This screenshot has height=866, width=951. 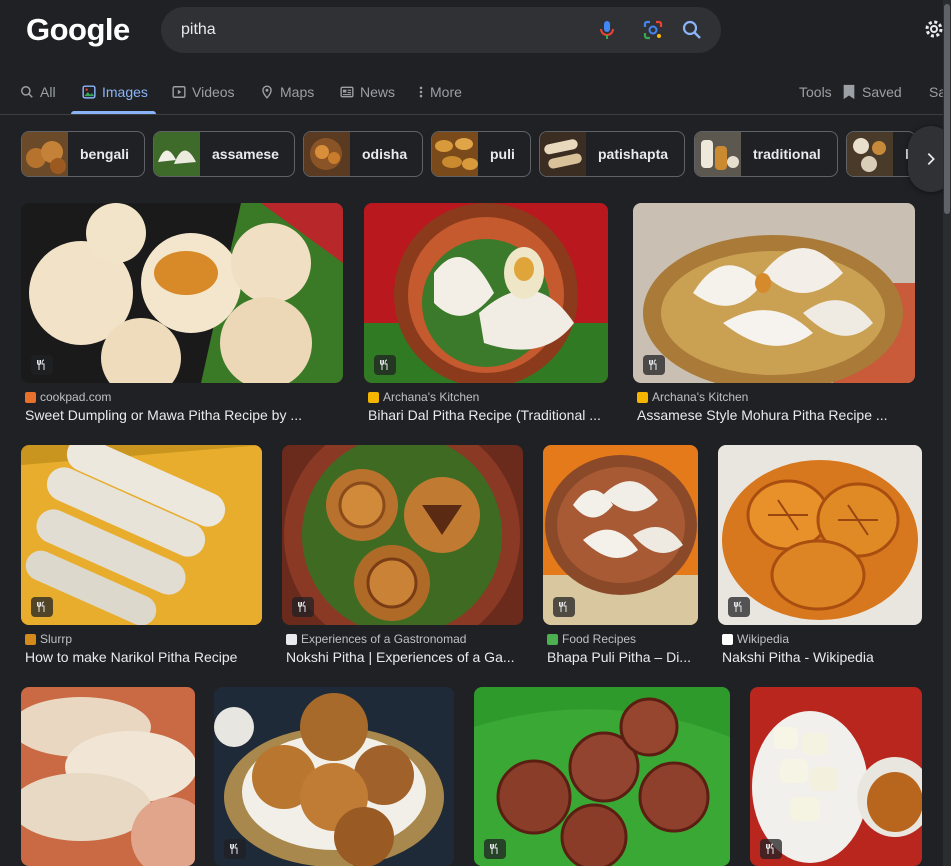 I want to click on chip-puli: puli, so click(x=481, y=154).